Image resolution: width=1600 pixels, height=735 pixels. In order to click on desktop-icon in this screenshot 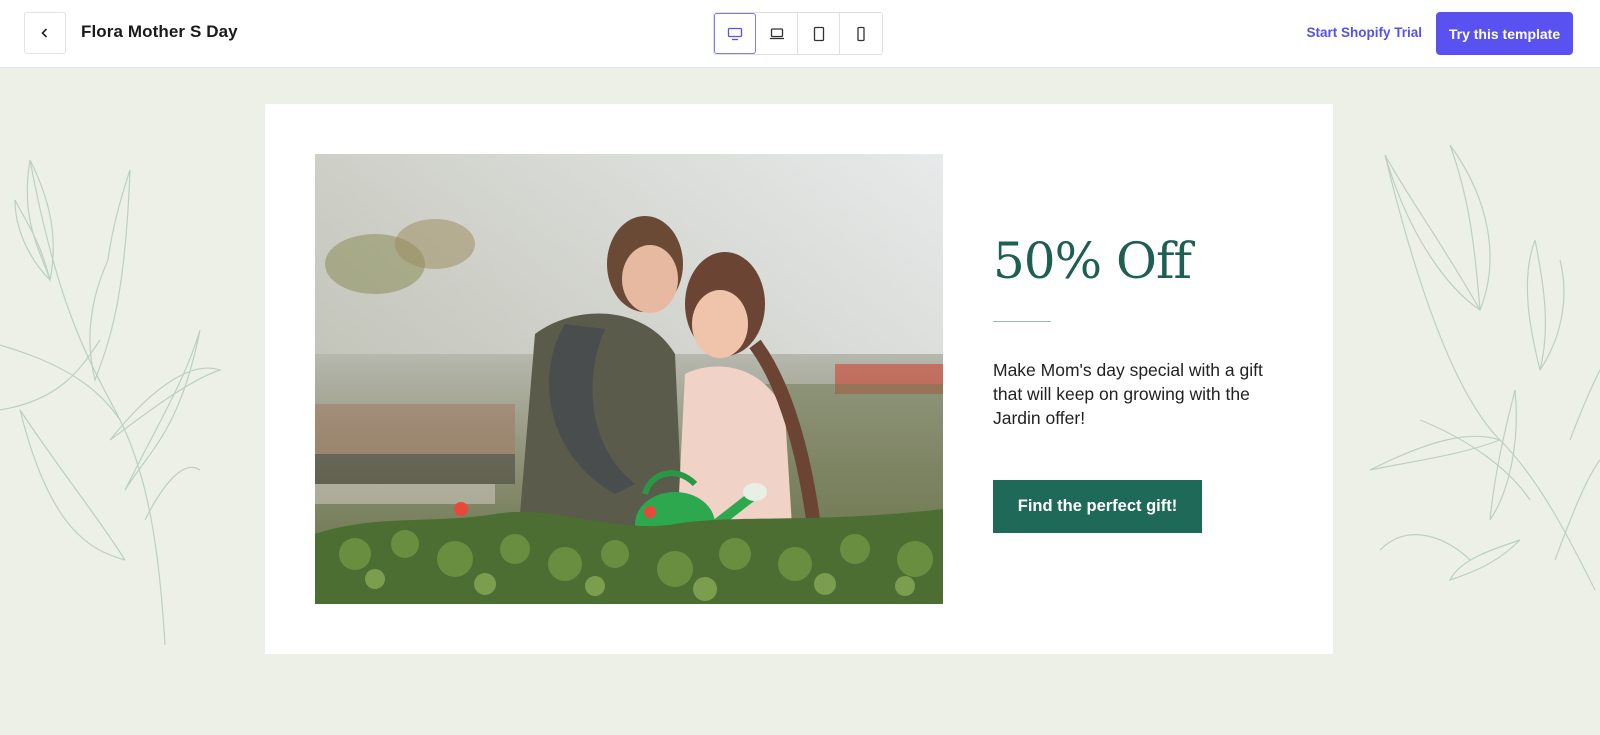, I will do `click(734, 33)`.